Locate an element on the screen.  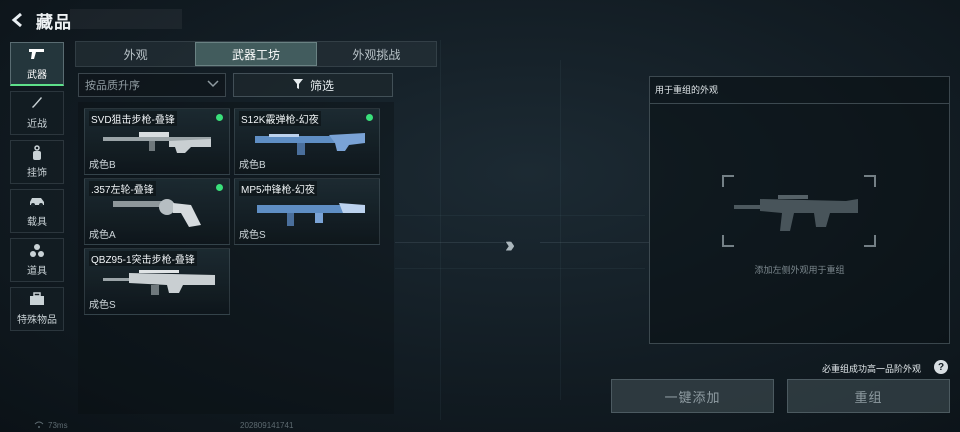
build-number: 202809141741 is located at coordinates (267, 425).